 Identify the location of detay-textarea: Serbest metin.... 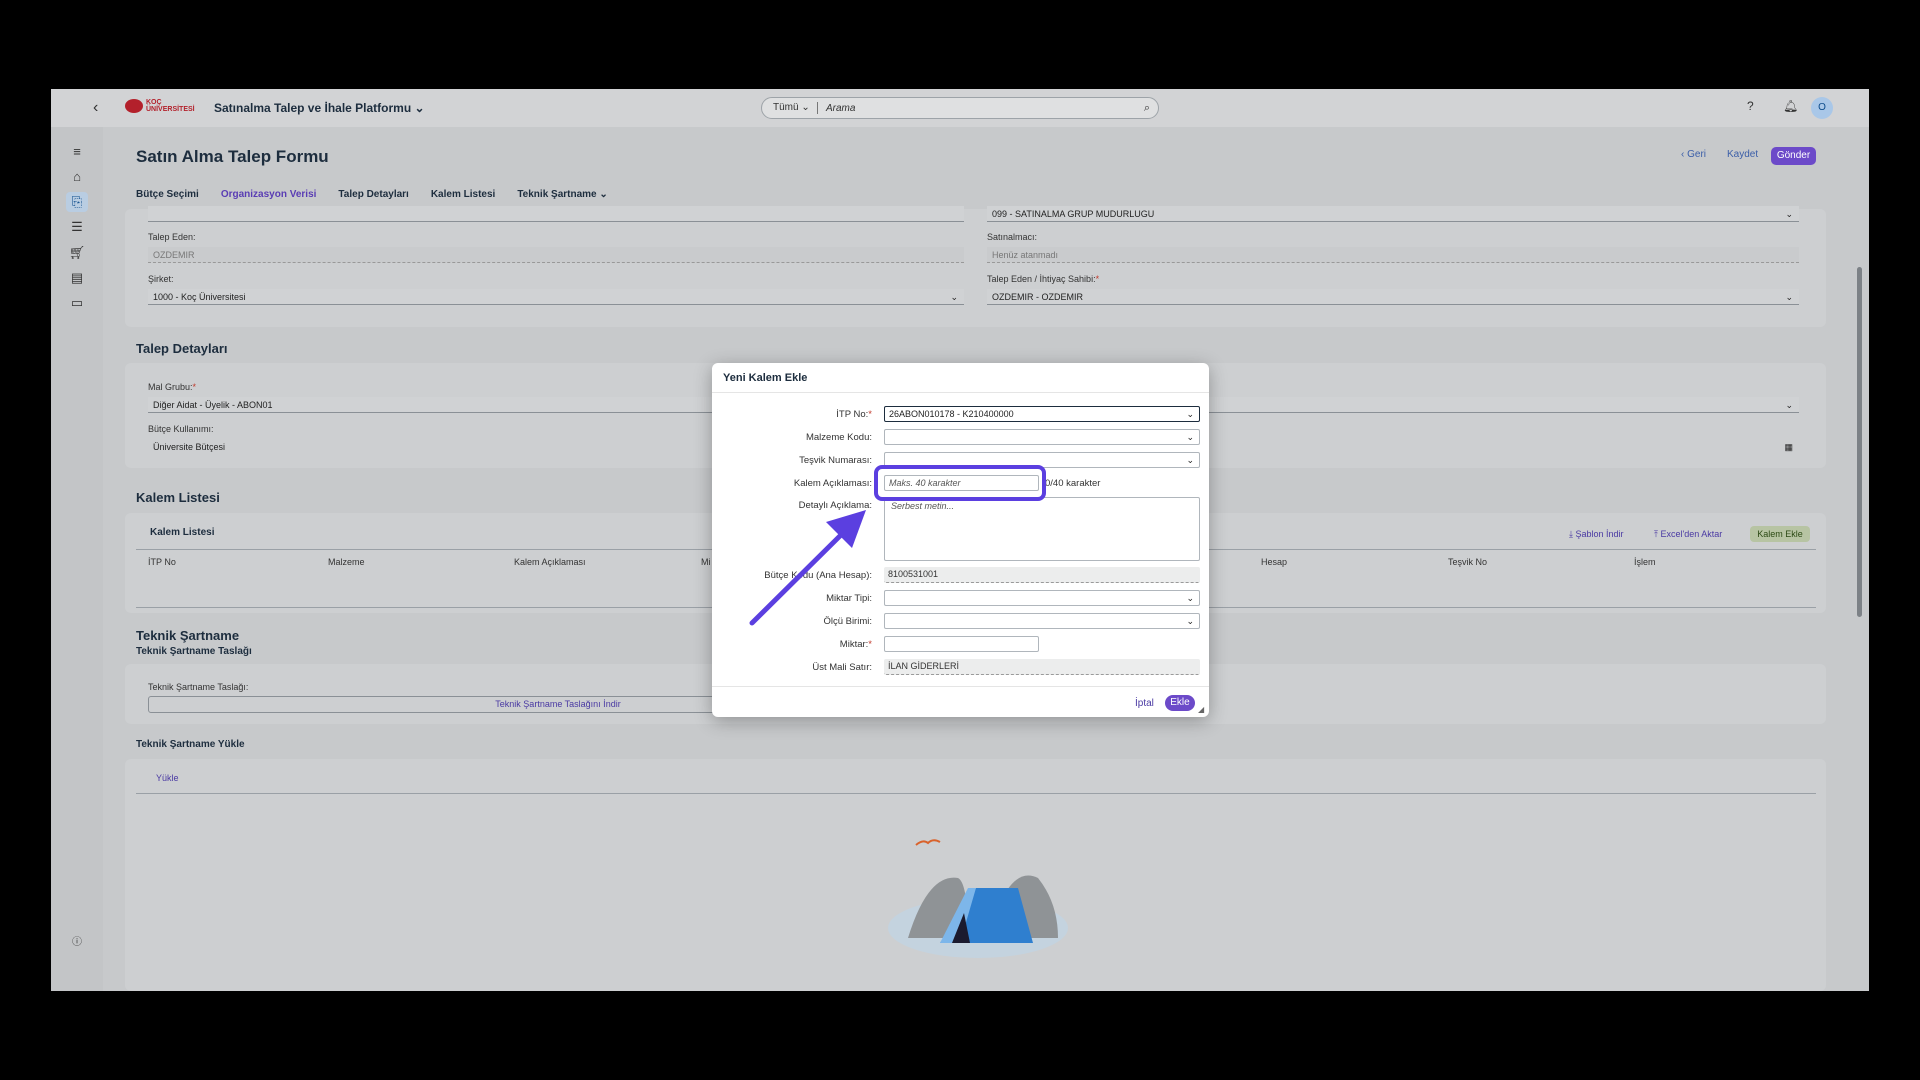
(1042, 529).